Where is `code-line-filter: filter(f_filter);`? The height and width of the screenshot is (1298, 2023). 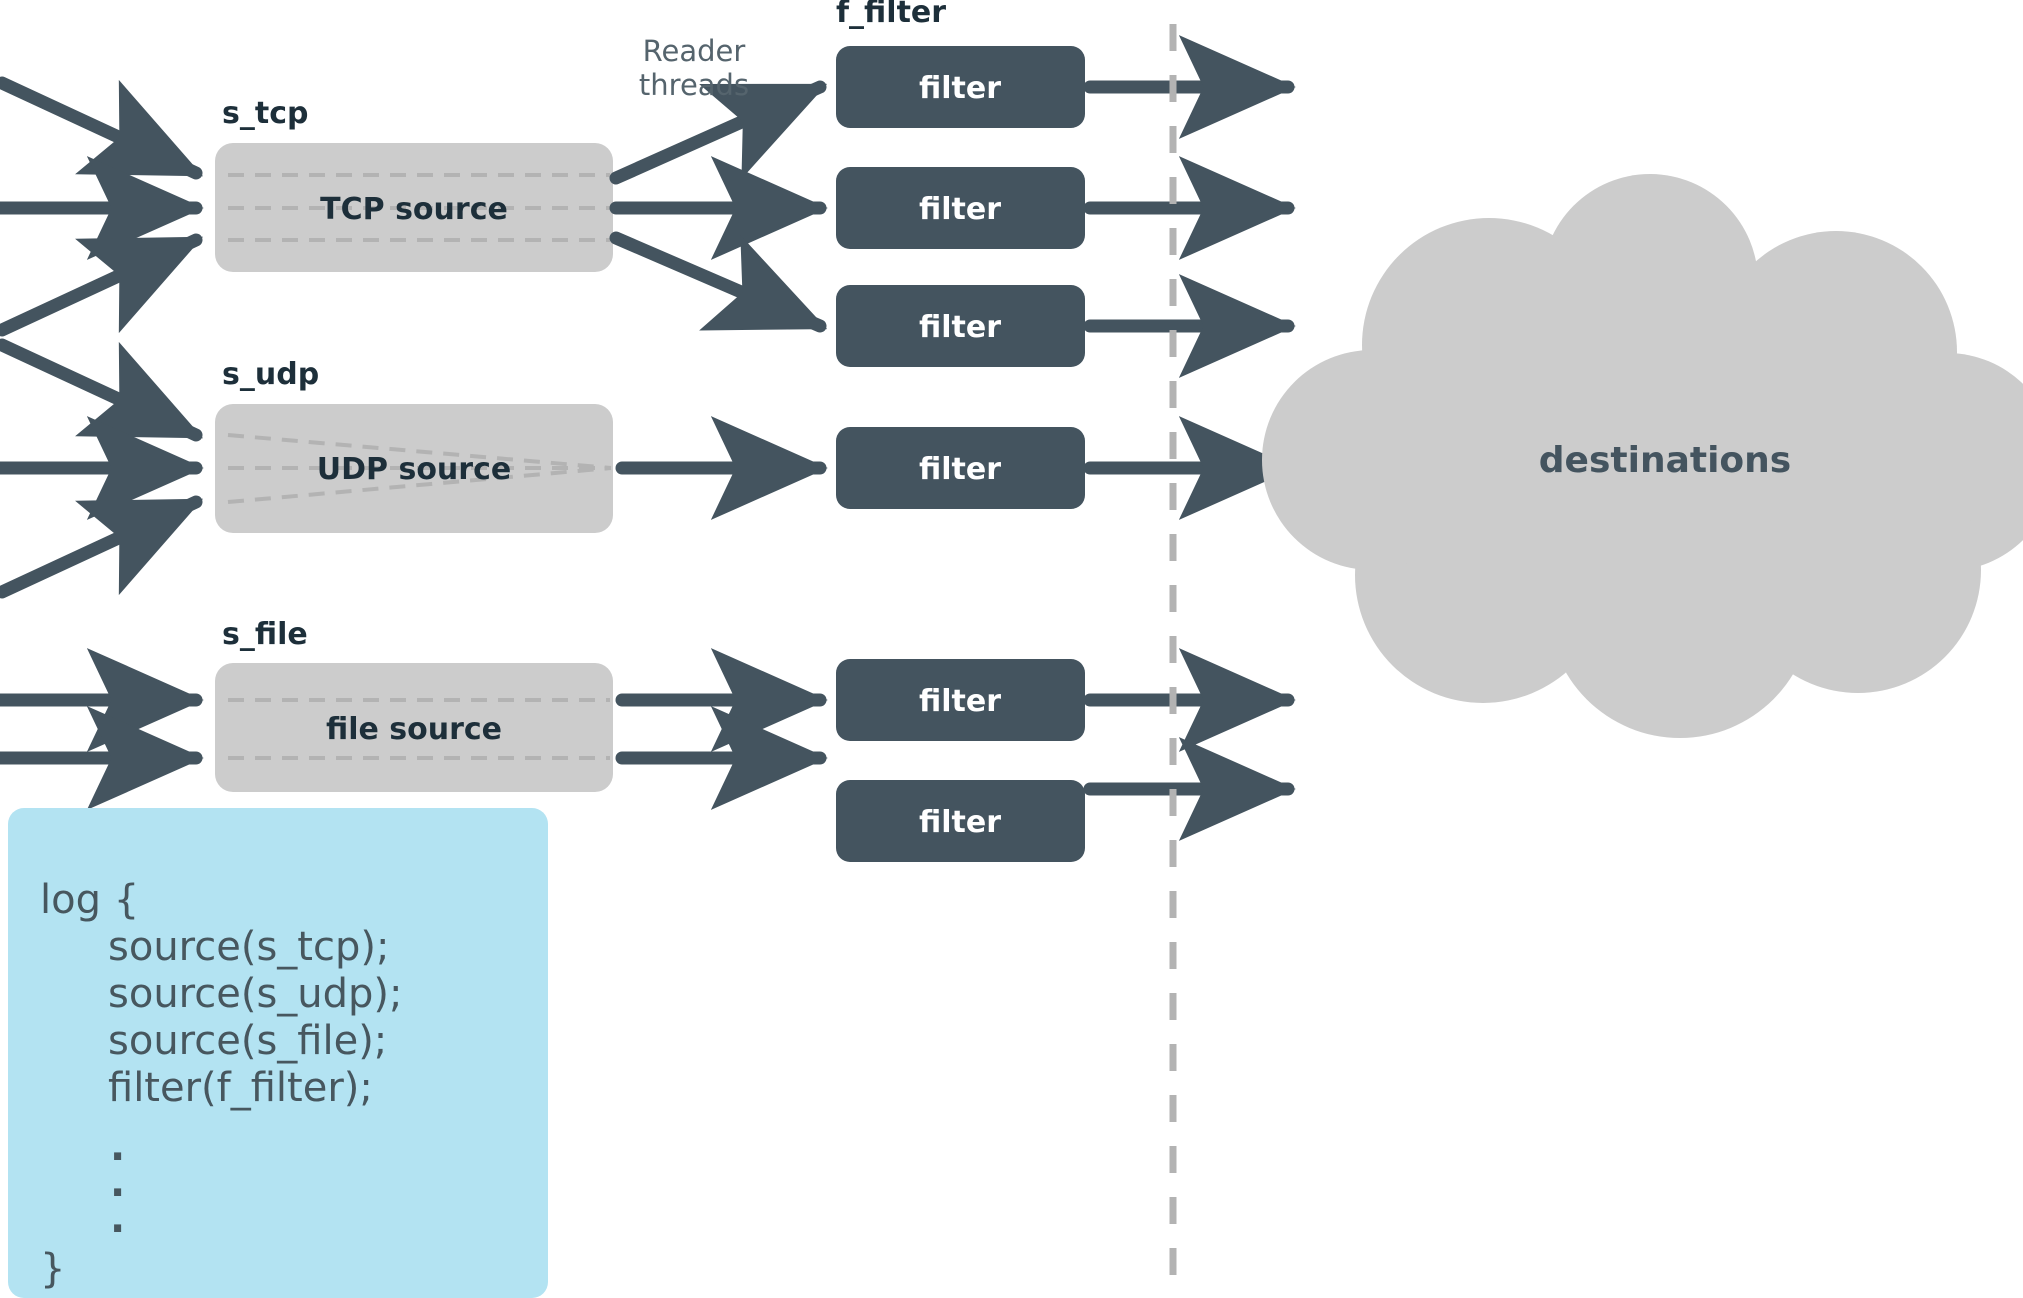
code-line-filter: filter(f_filter); is located at coordinates (240, 1088).